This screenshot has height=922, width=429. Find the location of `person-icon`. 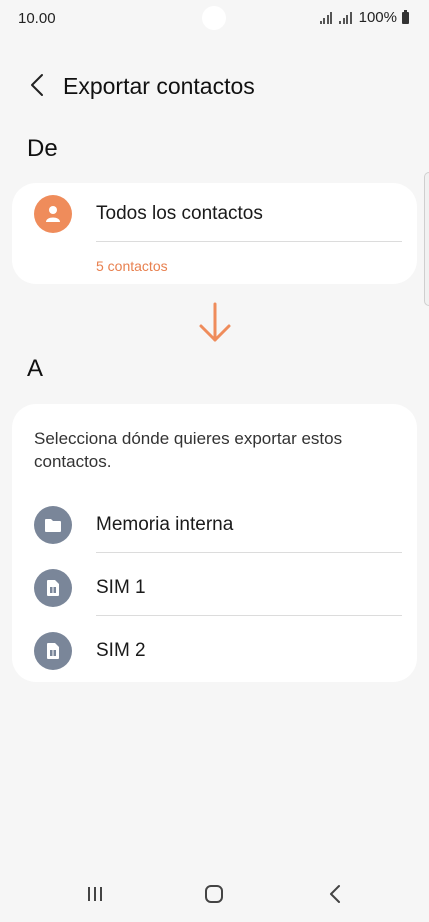

person-icon is located at coordinates (53, 214).